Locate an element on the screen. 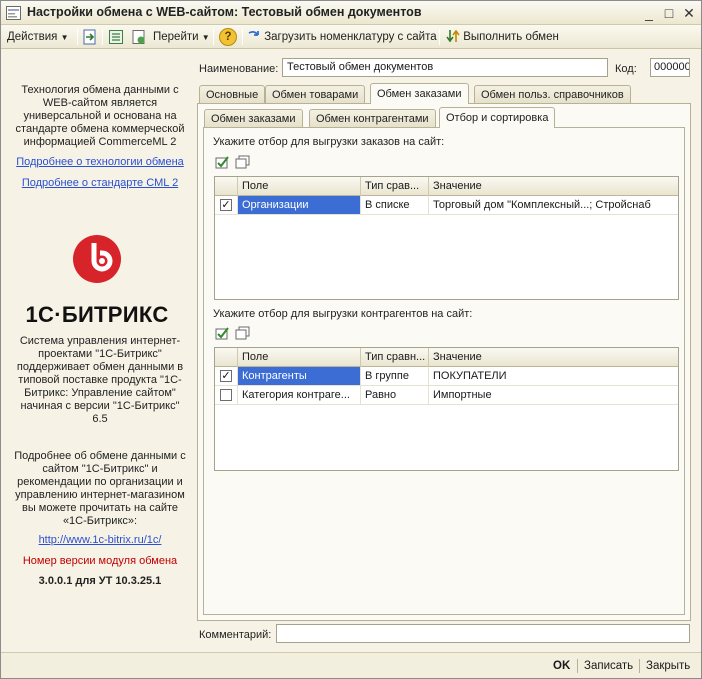  load-nomenclature-button: Загрузить номенклатуру с сайта is located at coordinates (342, 37).